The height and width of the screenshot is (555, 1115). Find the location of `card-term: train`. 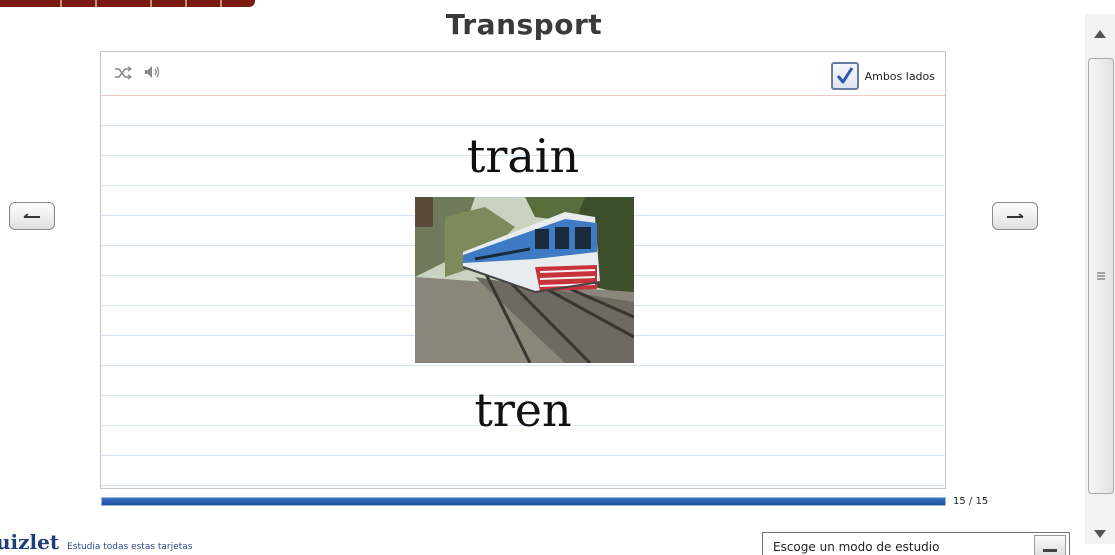

card-term: train is located at coordinates (523, 156).